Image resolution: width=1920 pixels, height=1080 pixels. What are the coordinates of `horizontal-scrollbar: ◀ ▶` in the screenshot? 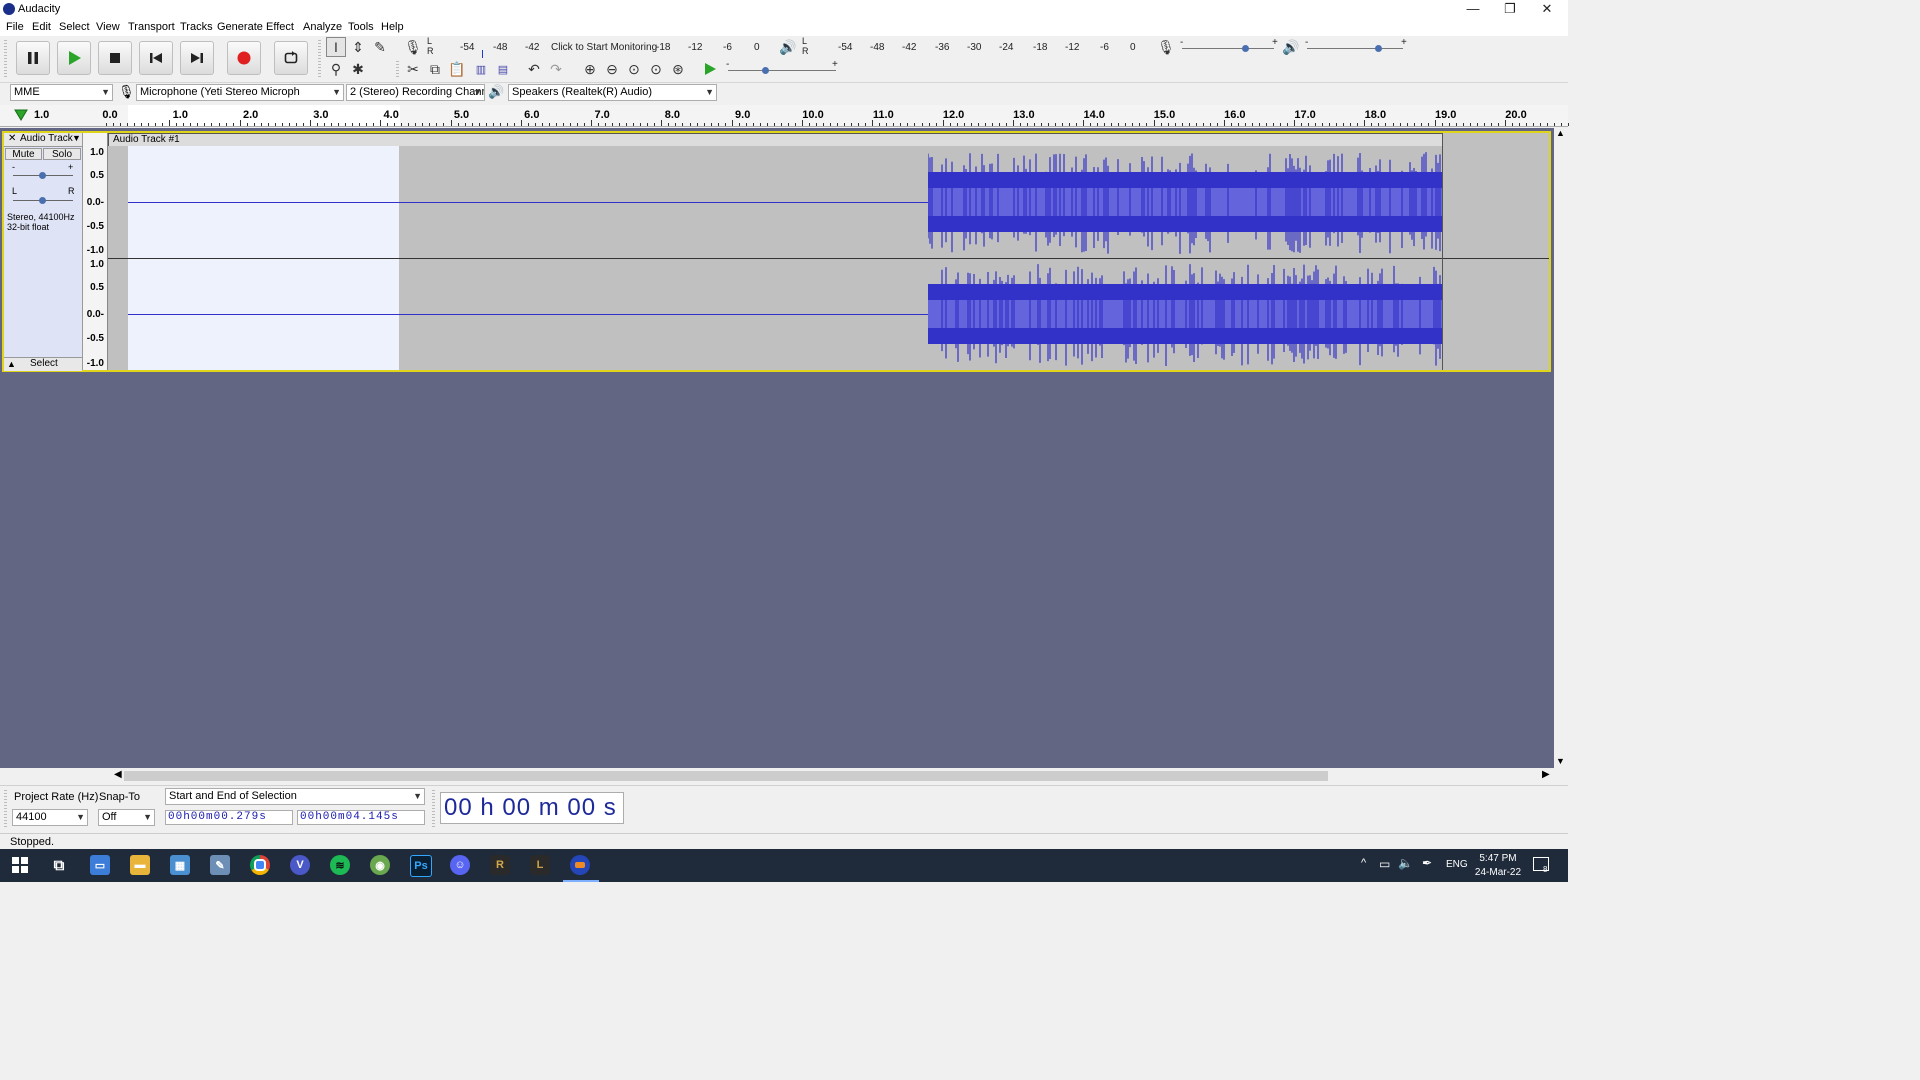 It's located at (832, 776).